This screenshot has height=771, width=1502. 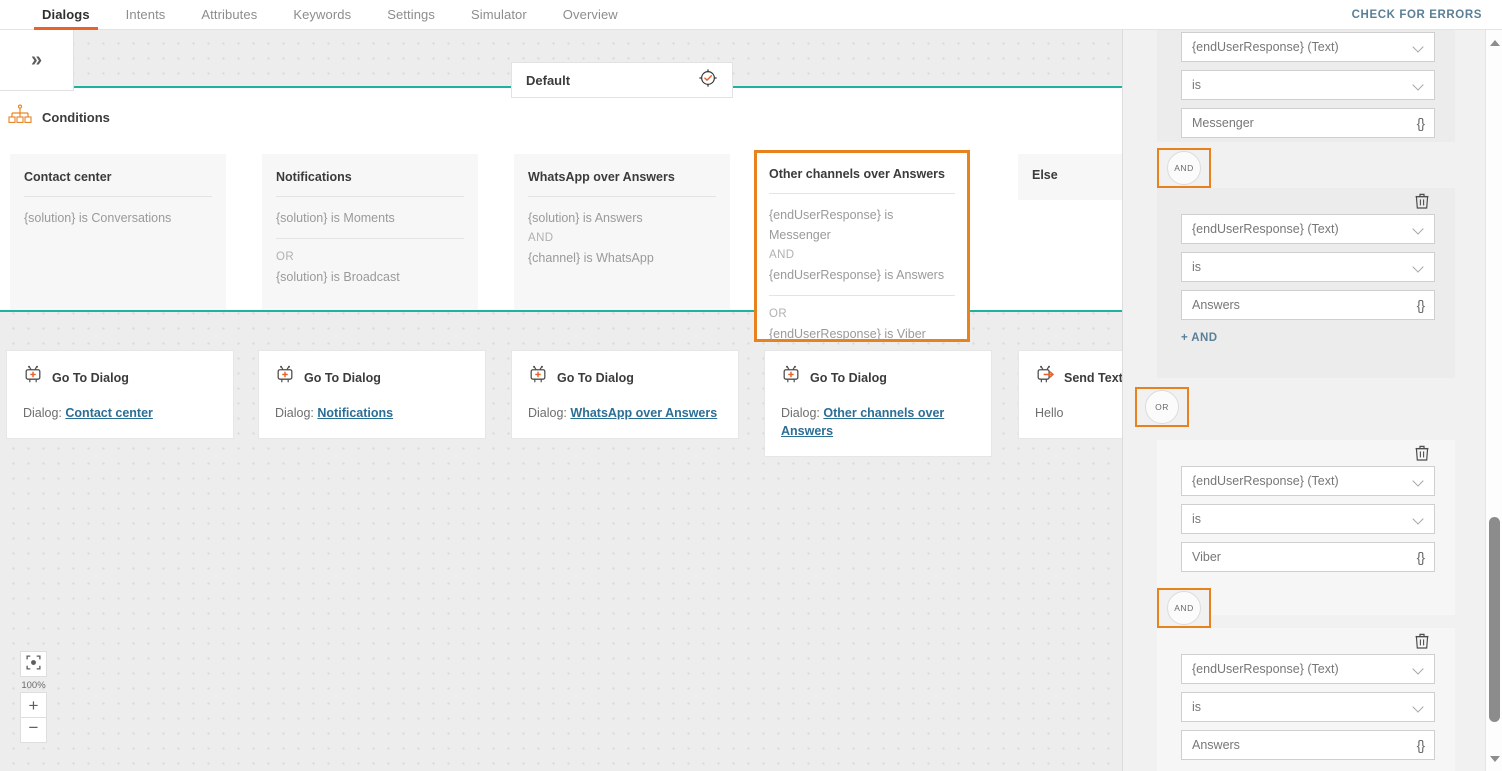 I want to click on scrollbar-thumb, so click(x=1494, y=619).